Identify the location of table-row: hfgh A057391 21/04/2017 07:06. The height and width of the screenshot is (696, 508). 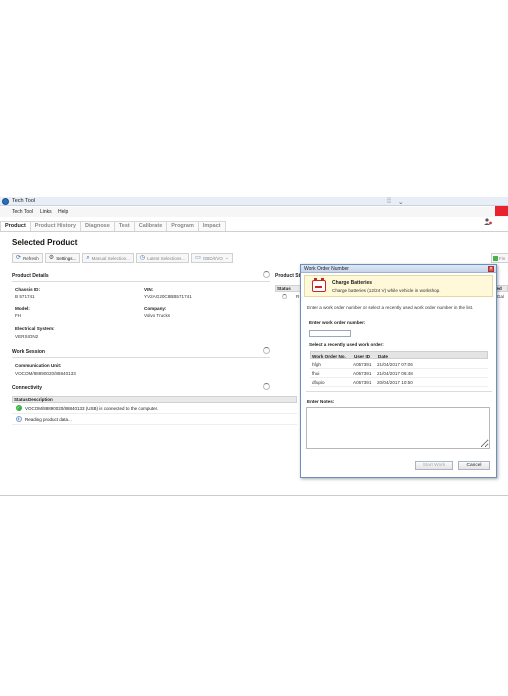
(399, 364).